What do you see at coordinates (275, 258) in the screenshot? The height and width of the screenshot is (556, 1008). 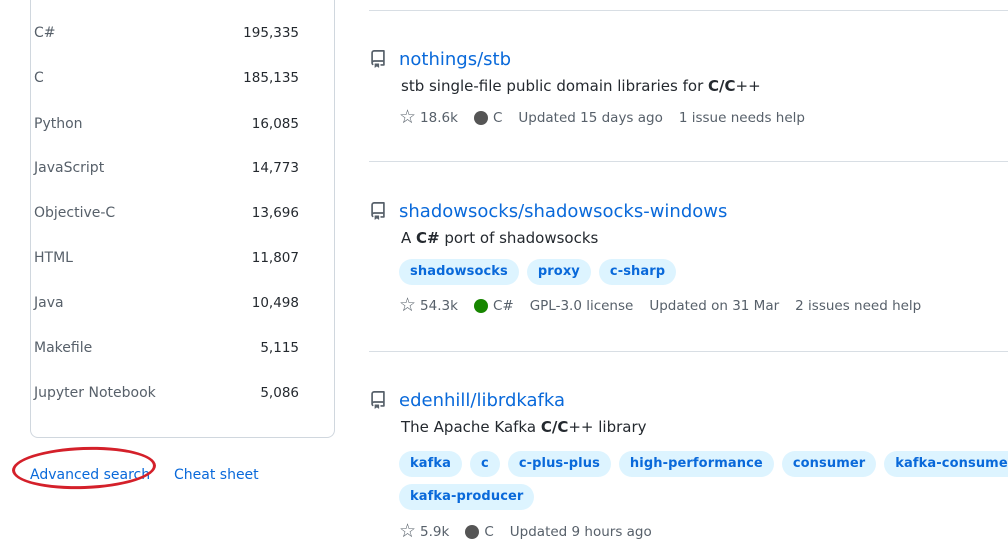 I see `language-count: 11,807` at bounding box center [275, 258].